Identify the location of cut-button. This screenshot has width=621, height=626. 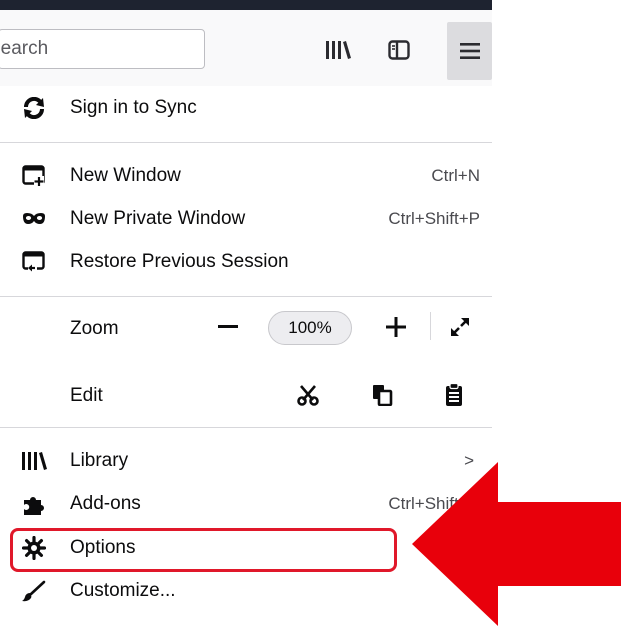
(308, 395).